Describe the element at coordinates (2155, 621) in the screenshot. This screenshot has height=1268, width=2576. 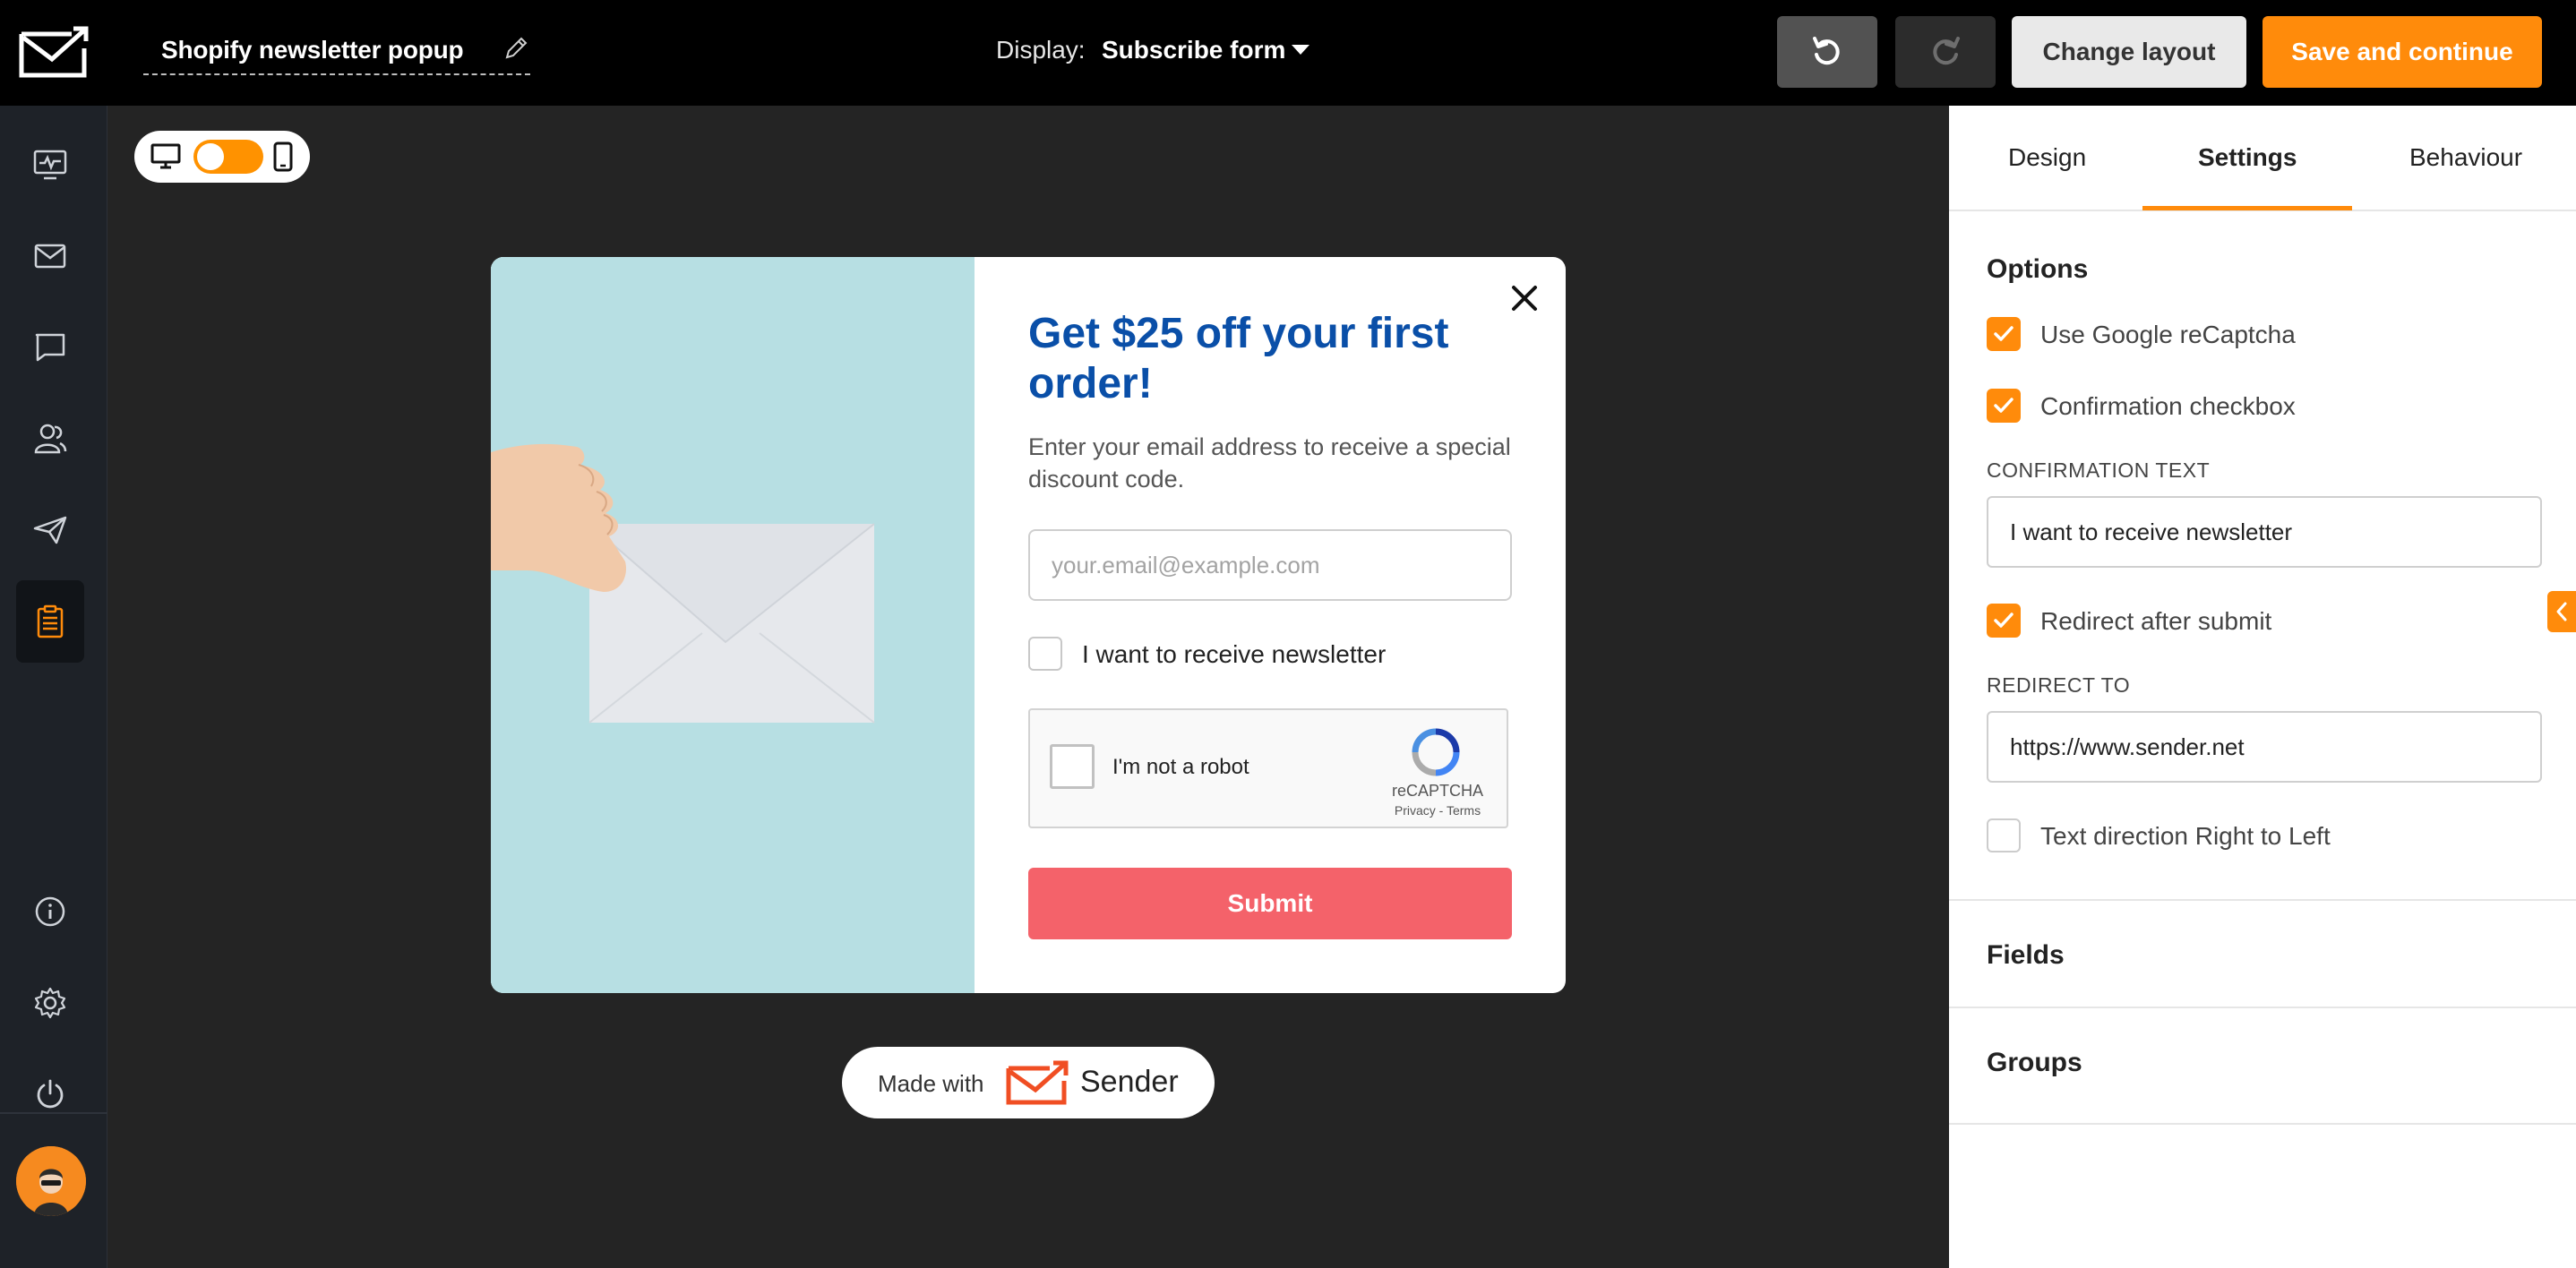
I see `redirect-after-submit-label: Redirect after submit` at that location.